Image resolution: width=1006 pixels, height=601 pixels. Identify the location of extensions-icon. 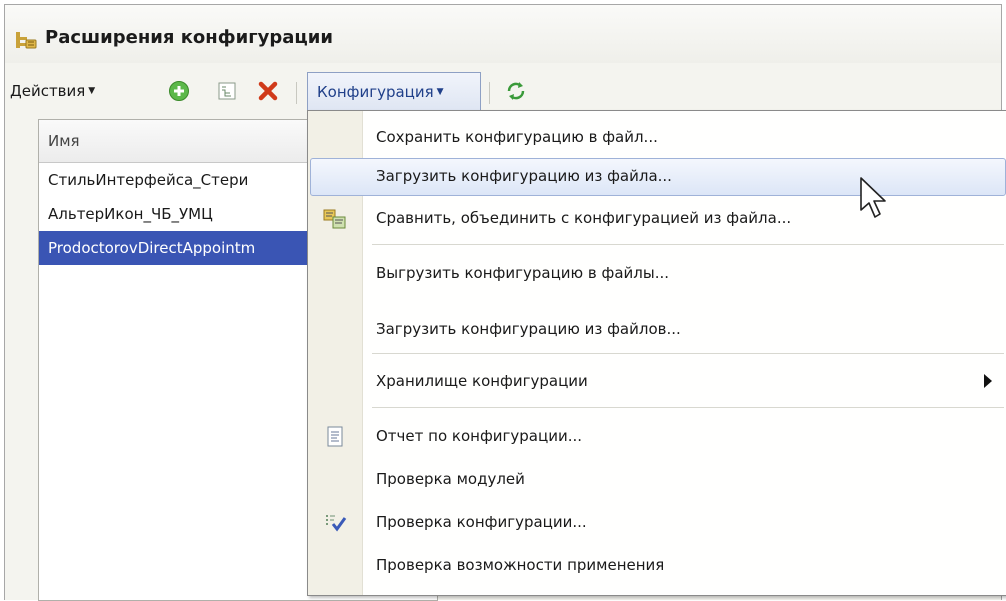
(26, 40).